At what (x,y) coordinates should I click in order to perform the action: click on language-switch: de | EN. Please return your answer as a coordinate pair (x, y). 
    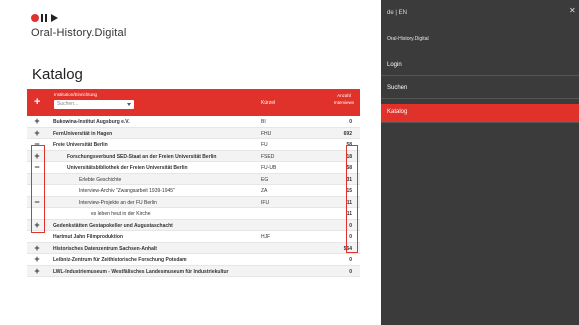
    Looking at the image, I should click on (397, 13).